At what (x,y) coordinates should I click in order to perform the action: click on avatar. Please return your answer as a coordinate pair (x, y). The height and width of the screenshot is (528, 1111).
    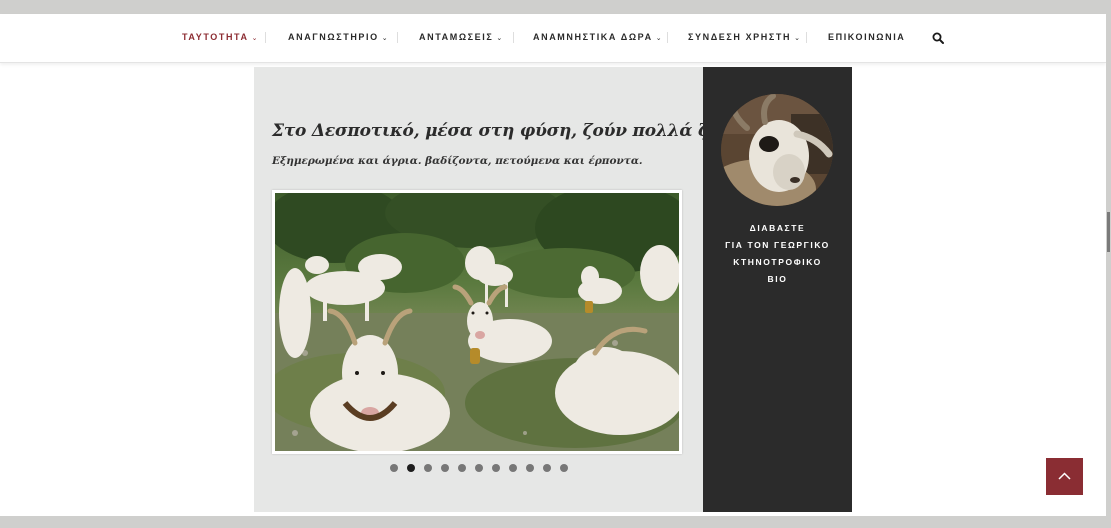
    Looking at the image, I should click on (777, 150).